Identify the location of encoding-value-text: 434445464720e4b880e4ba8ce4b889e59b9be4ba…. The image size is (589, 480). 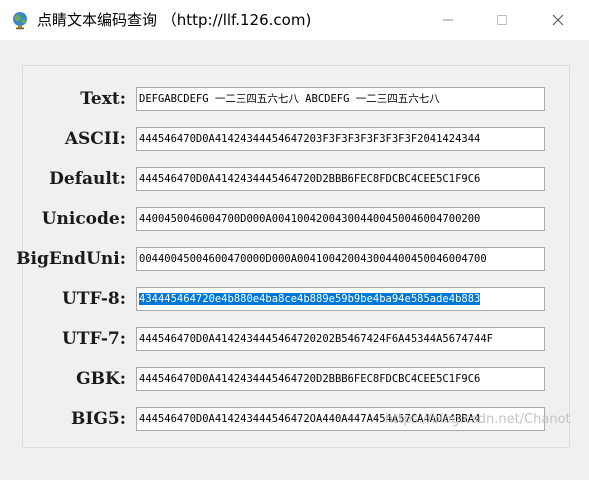
(310, 299).